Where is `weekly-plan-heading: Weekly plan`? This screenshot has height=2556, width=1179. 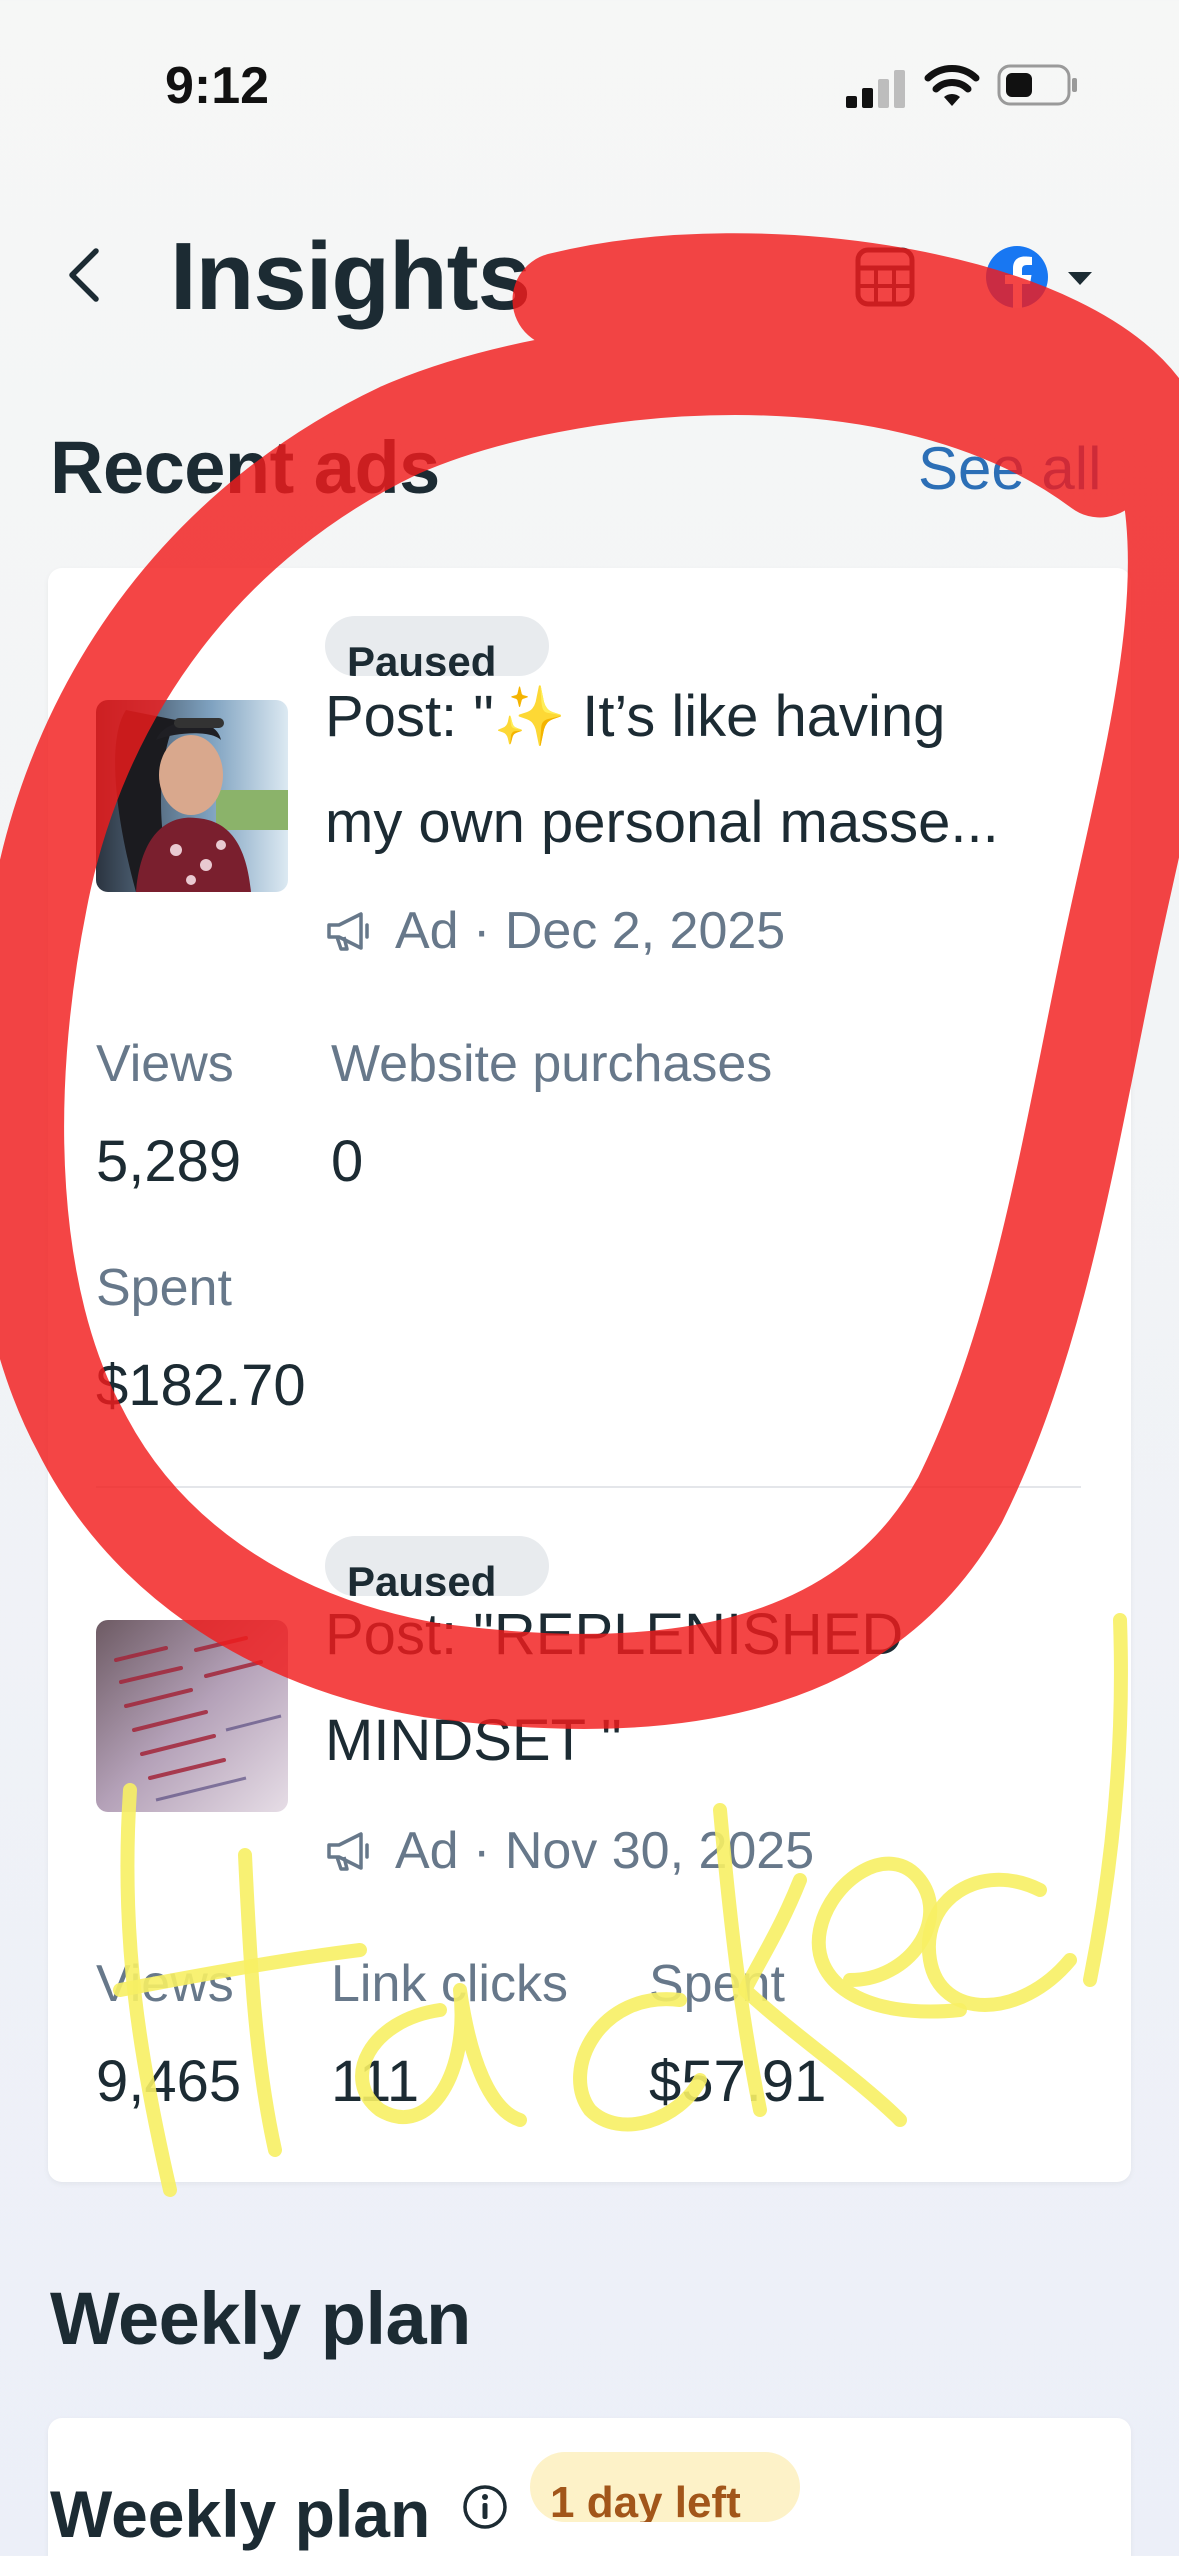 weekly-plan-heading: Weekly plan is located at coordinates (260, 2318).